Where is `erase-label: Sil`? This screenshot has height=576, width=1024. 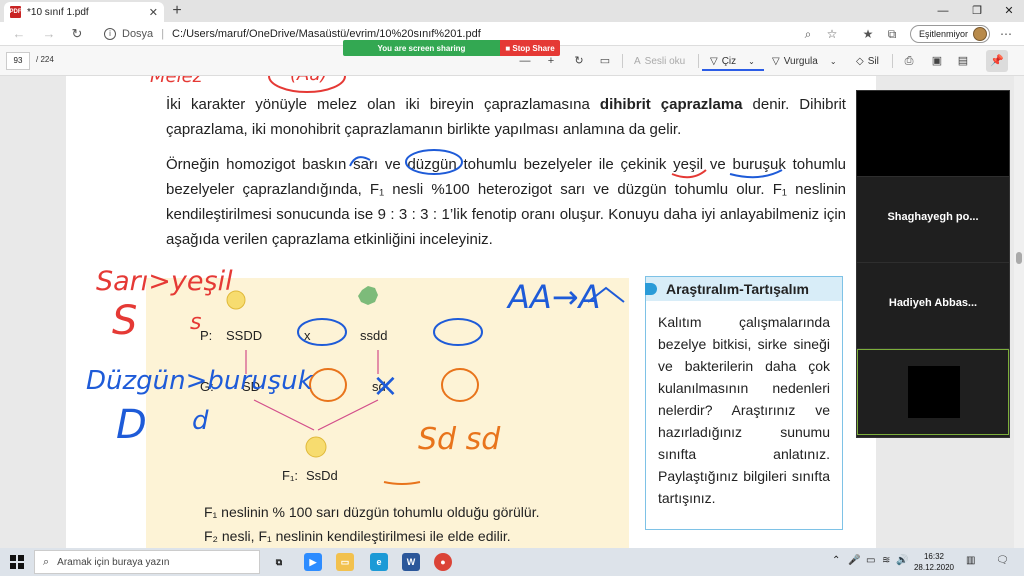
erase-label: Sil is located at coordinates (873, 61).